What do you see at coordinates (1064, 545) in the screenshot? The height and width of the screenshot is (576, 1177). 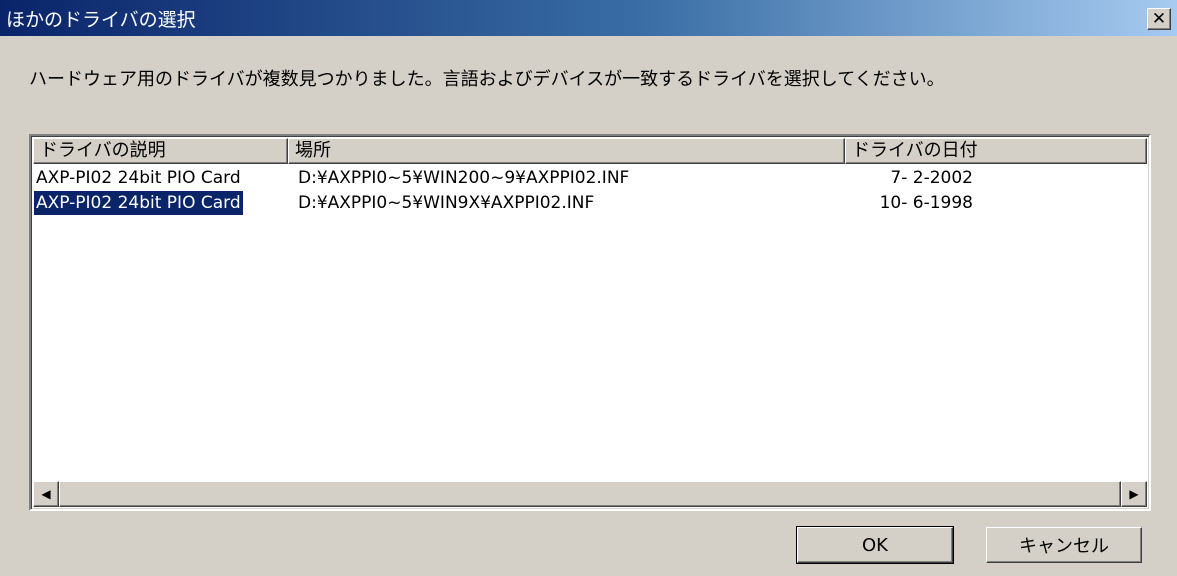 I see `cancel-button: キャンセル` at bounding box center [1064, 545].